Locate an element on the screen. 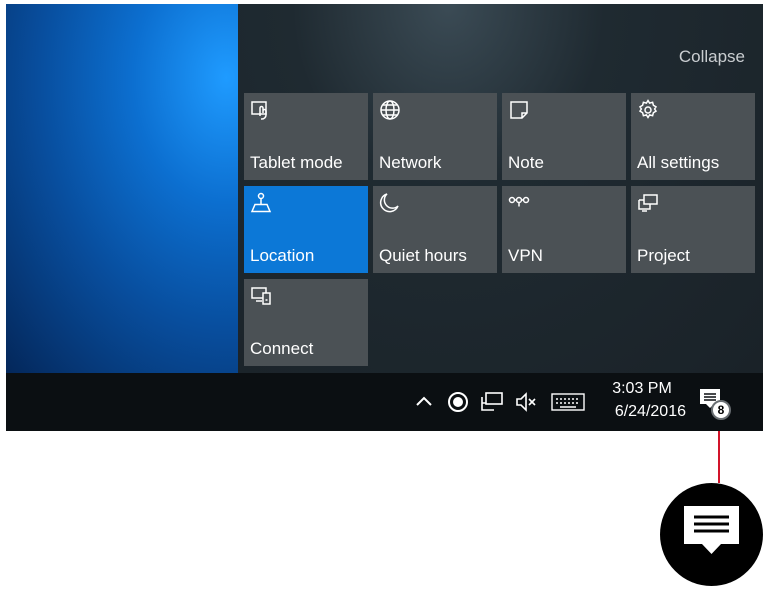 The width and height of the screenshot is (774, 590). tile-label: Project is located at coordinates (663, 255).